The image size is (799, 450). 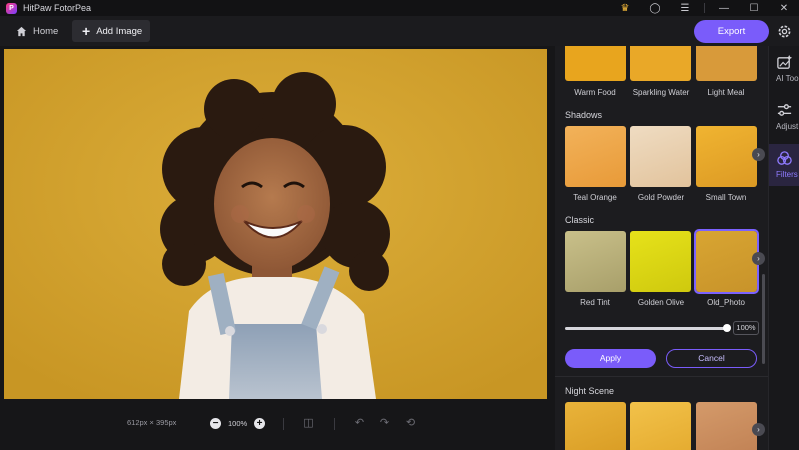 I want to click on panel-divider, so click(x=661, y=376).